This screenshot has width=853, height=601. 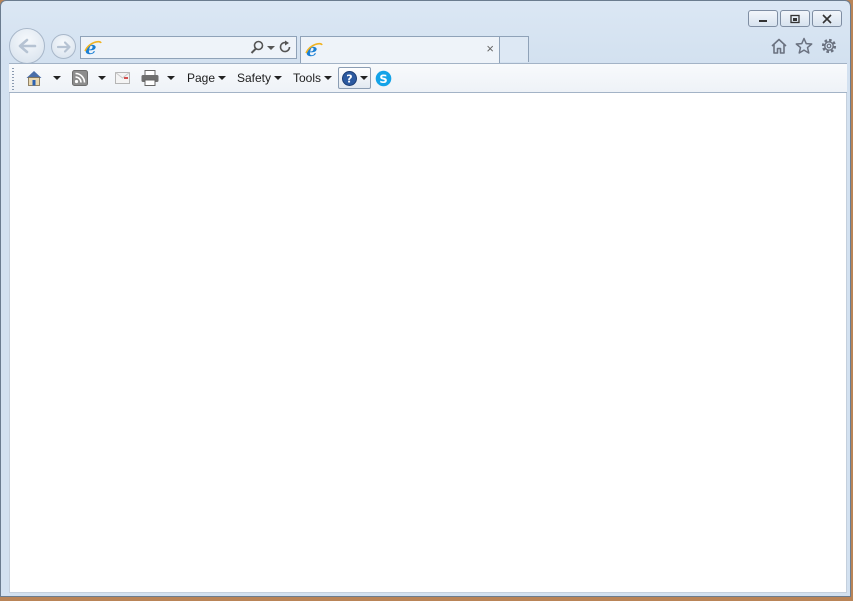 I want to click on page-menu: Page, so click(x=207, y=78).